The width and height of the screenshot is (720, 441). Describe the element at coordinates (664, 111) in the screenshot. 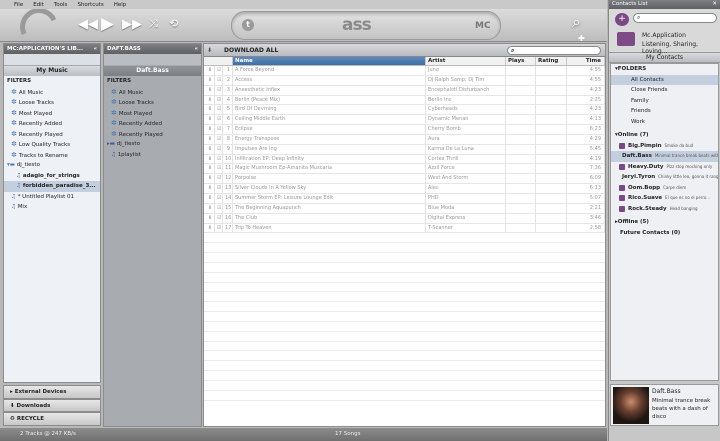

I see `folder-friends: Friends` at that location.